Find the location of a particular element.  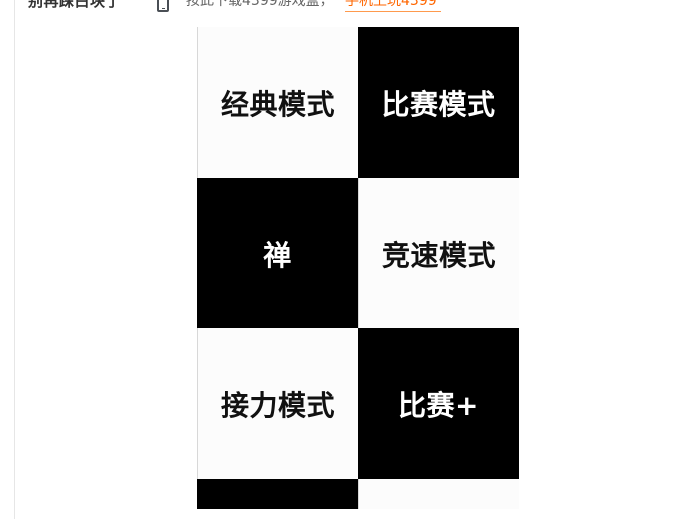

tile-competition-mode: 比赛模式 is located at coordinates (438, 102).